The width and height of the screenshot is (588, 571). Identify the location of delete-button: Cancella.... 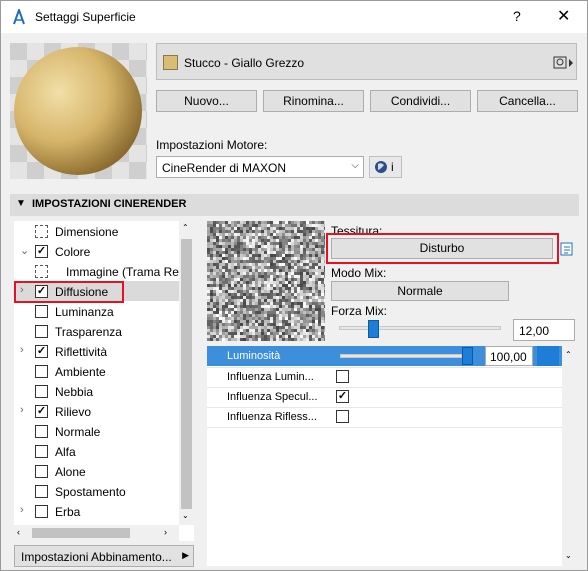
(527, 101).